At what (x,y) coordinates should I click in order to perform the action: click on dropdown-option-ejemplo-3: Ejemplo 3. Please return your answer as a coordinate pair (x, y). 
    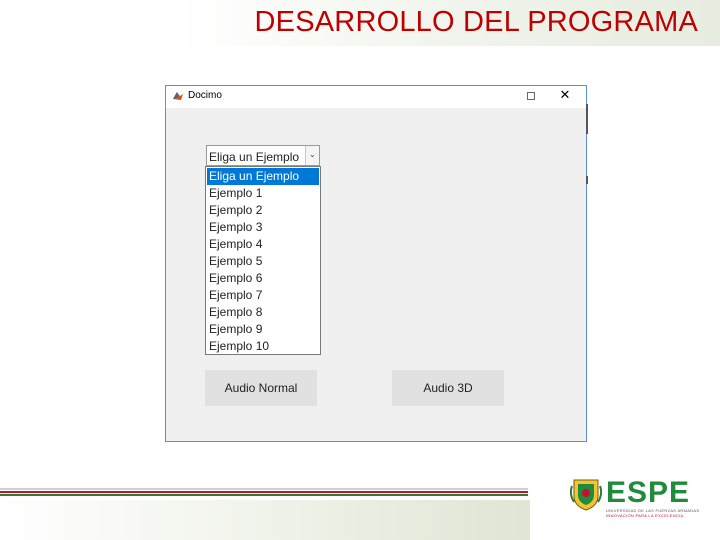
    Looking at the image, I should click on (263, 227).